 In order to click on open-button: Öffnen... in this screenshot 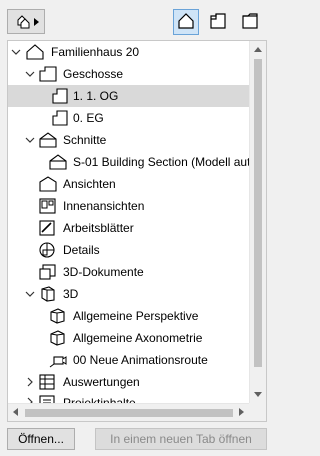, I will do `click(41, 439)`.